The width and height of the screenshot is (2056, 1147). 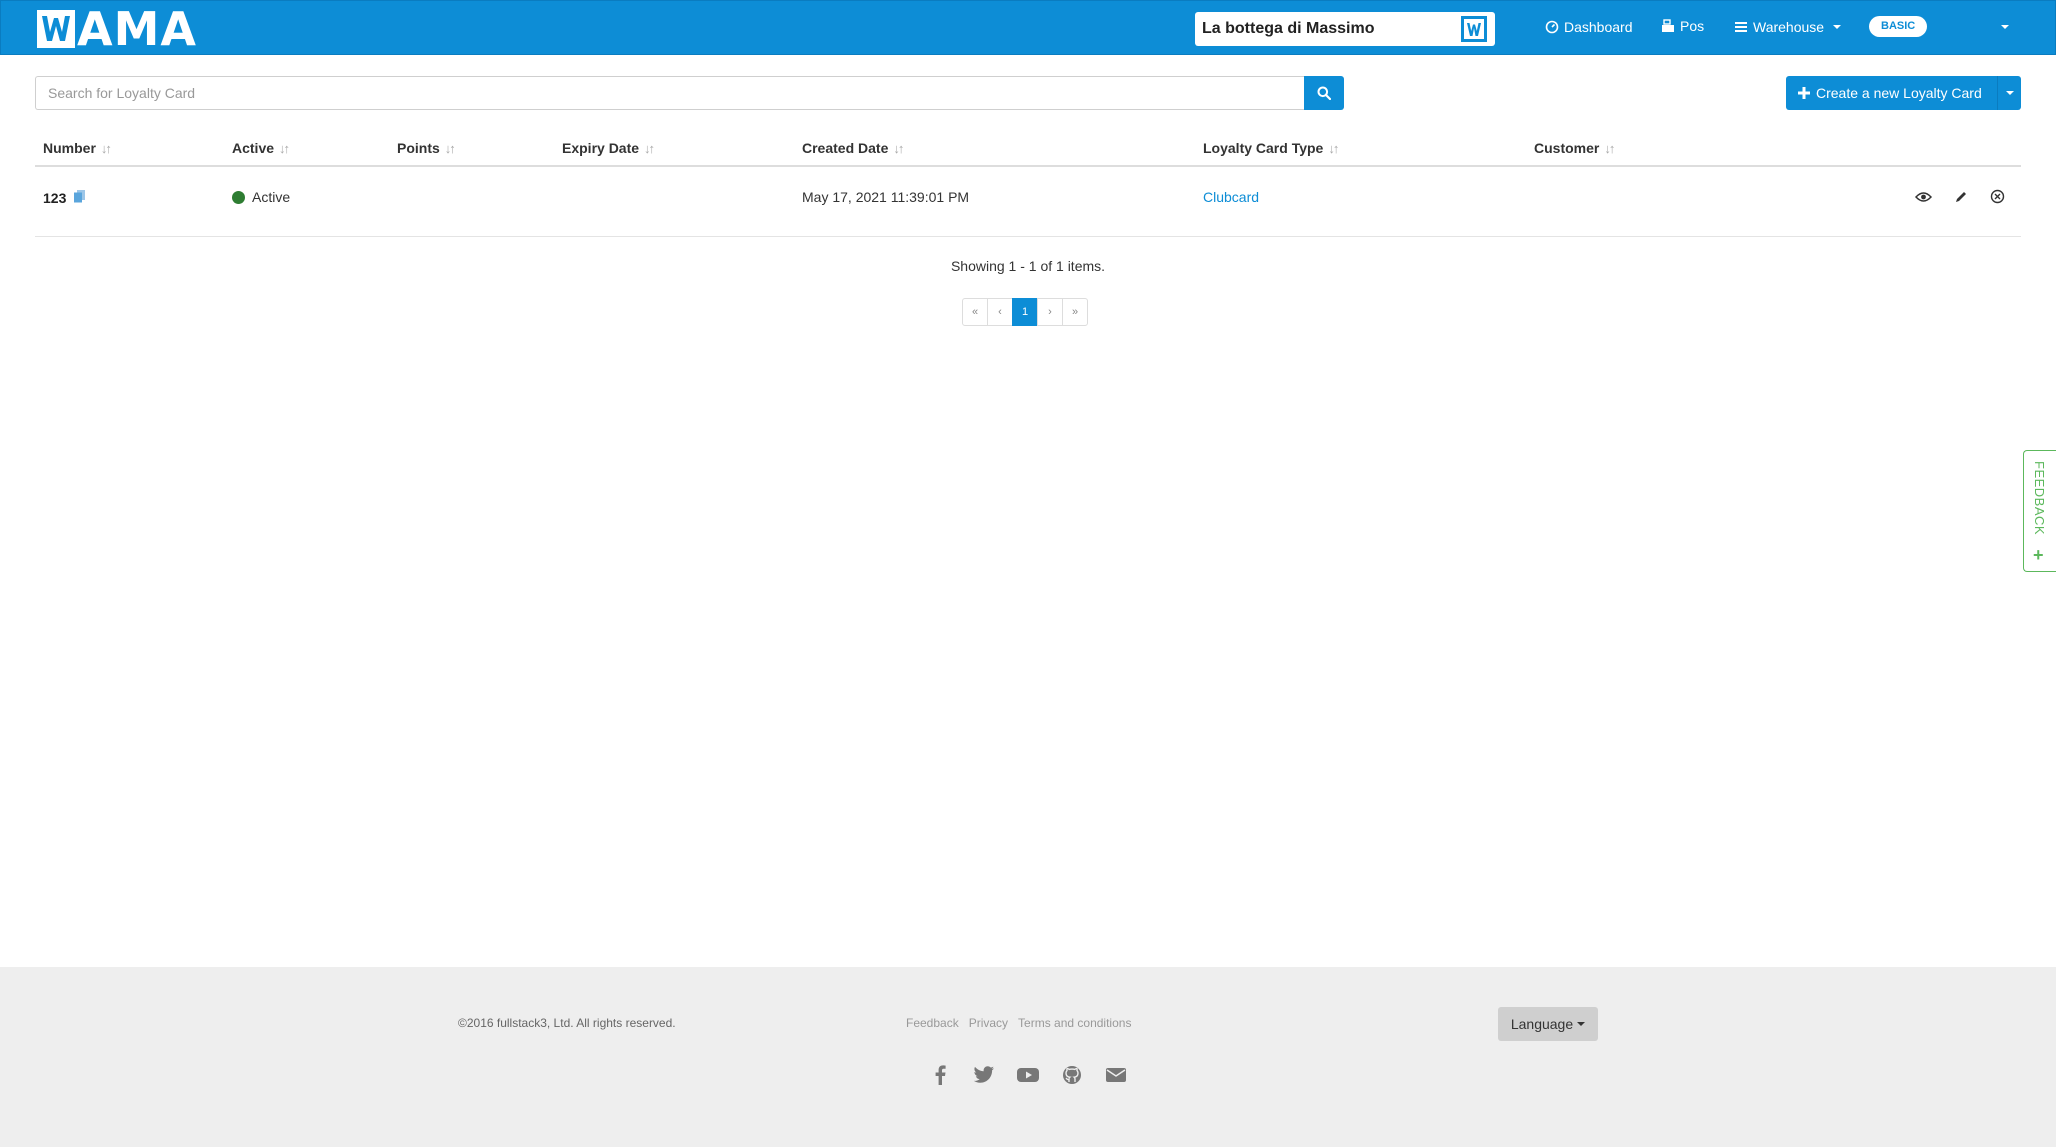 What do you see at coordinates (1231, 197) in the screenshot?
I see `cell-loyalty-card-type-link: Clubcard` at bounding box center [1231, 197].